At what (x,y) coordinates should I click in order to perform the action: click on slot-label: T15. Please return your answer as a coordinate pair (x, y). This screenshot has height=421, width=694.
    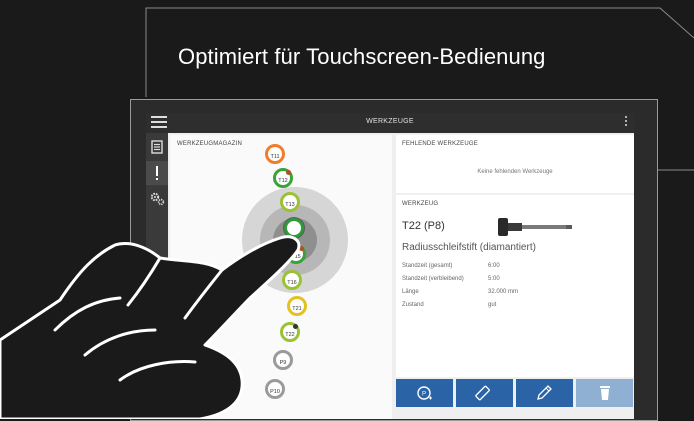
    Looking at the image, I should click on (296, 257).